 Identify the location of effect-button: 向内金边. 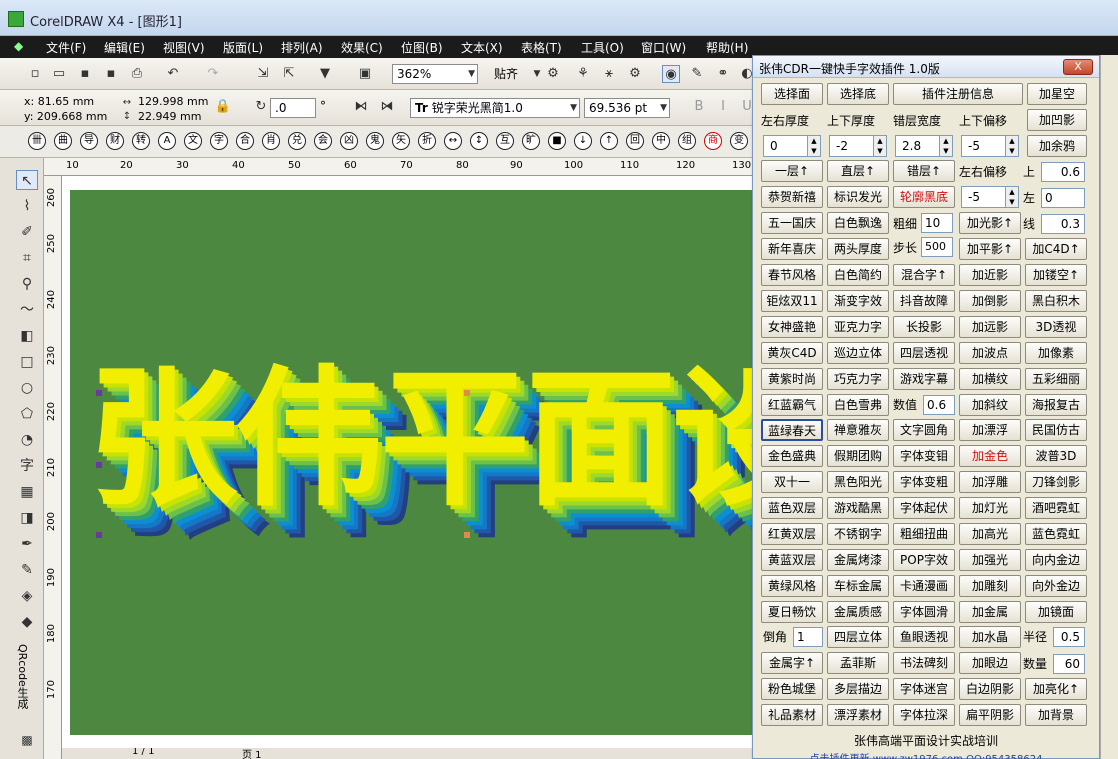
(1056, 560).